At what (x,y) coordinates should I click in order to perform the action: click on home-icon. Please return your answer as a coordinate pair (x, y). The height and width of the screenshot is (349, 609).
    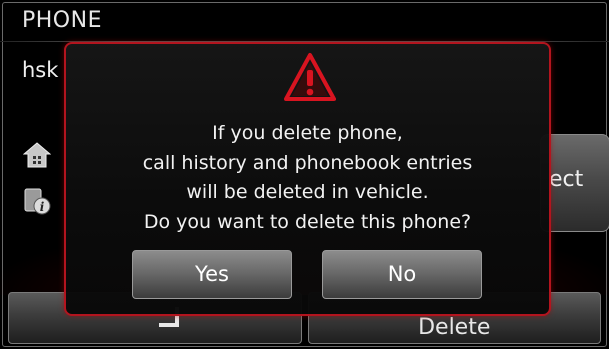
    Looking at the image, I should click on (37, 155).